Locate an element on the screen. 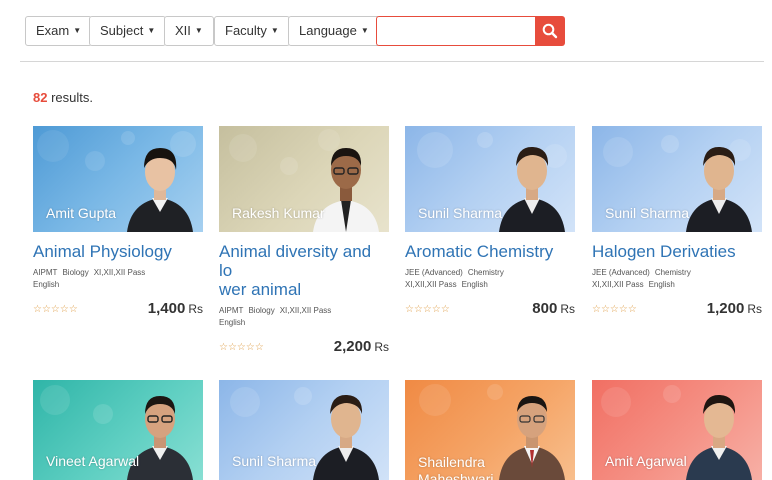  course-card: Amit Agarwal is located at coordinates (677, 430).